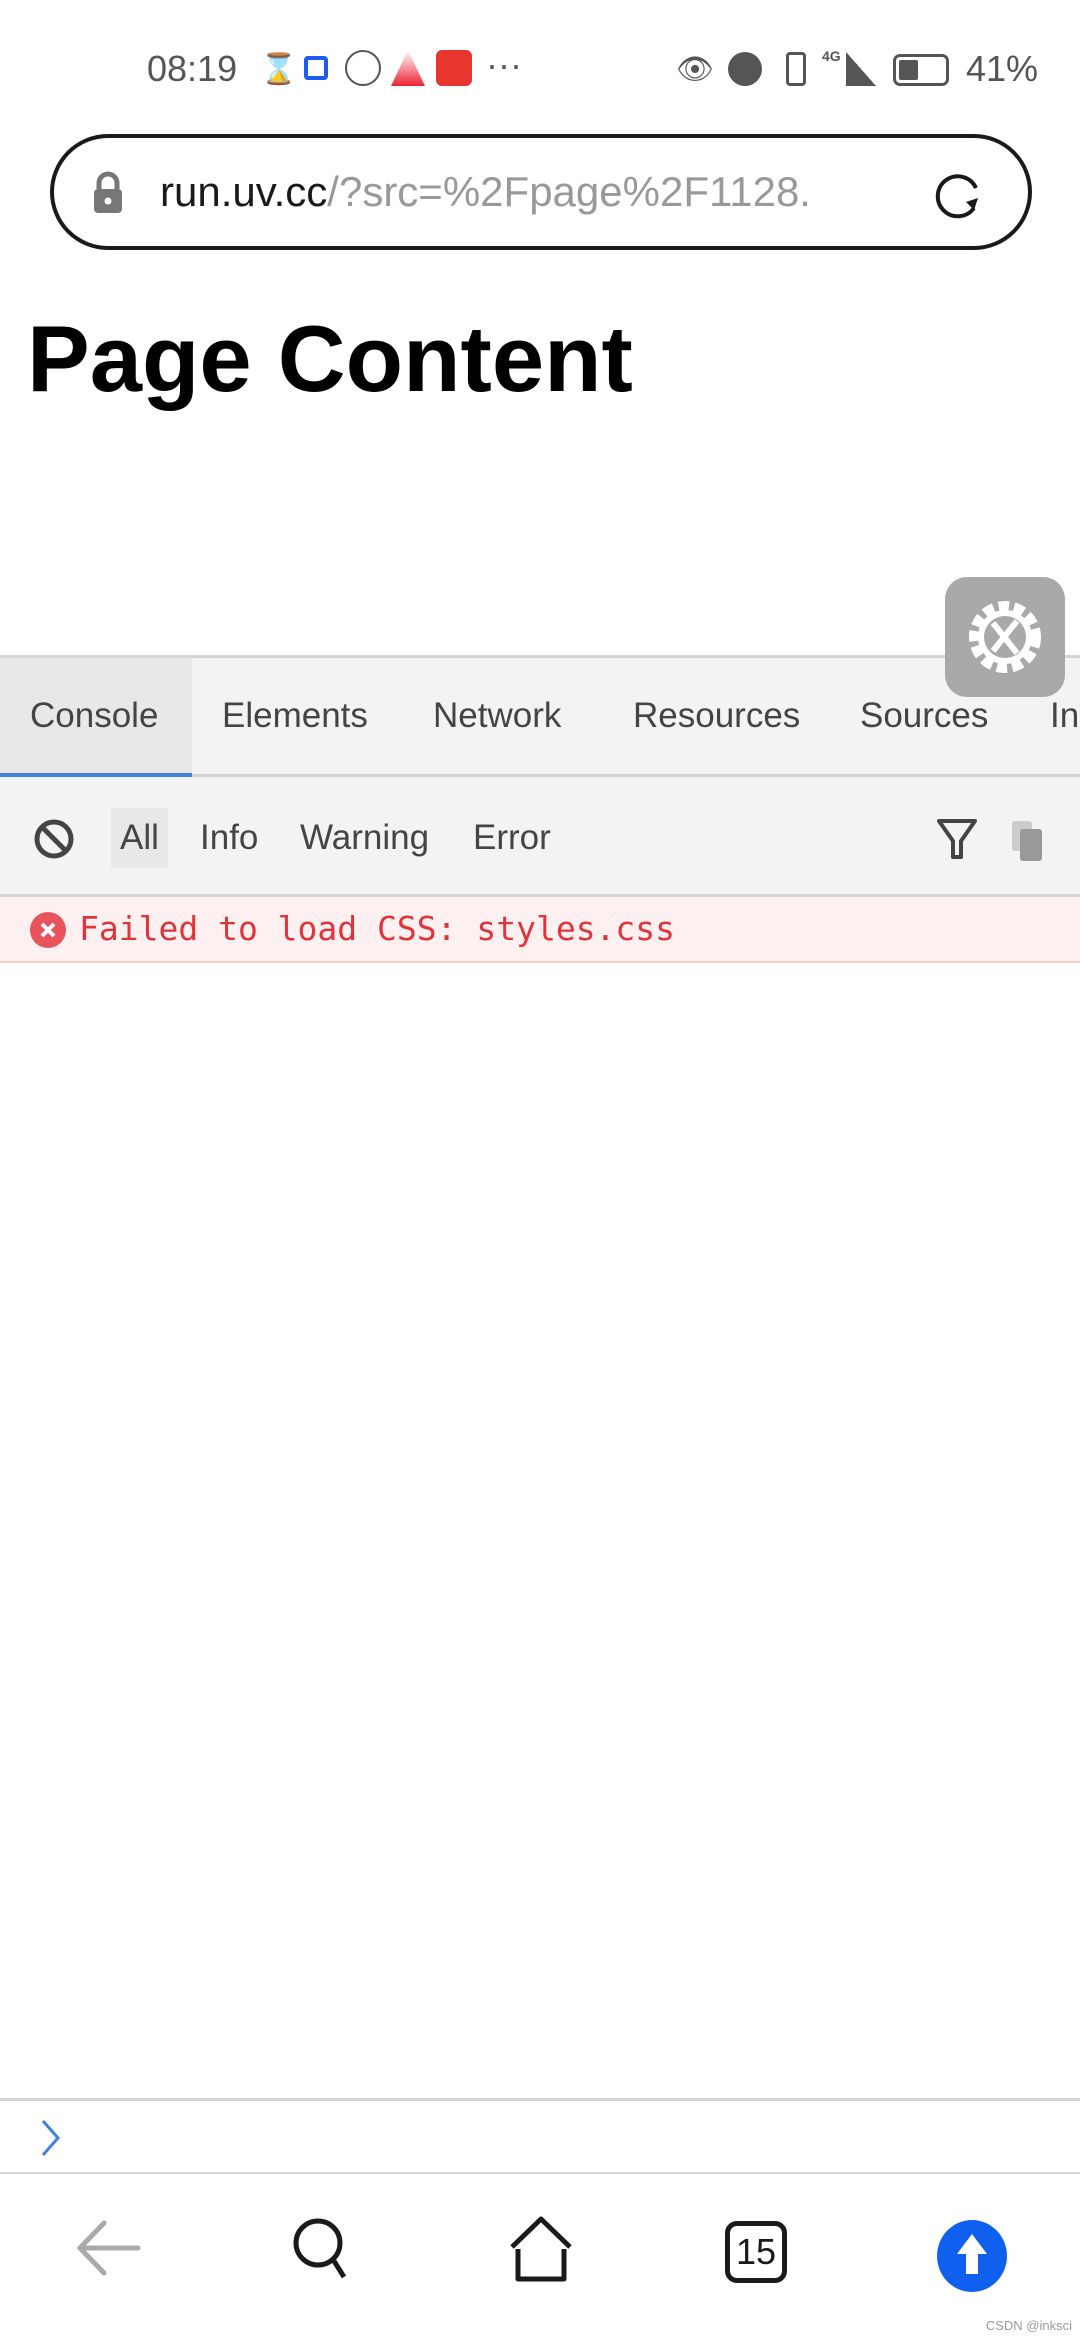 The image size is (1080, 2340). What do you see at coordinates (716, 717) in the screenshot?
I see `tab-resources: Resources` at bounding box center [716, 717].